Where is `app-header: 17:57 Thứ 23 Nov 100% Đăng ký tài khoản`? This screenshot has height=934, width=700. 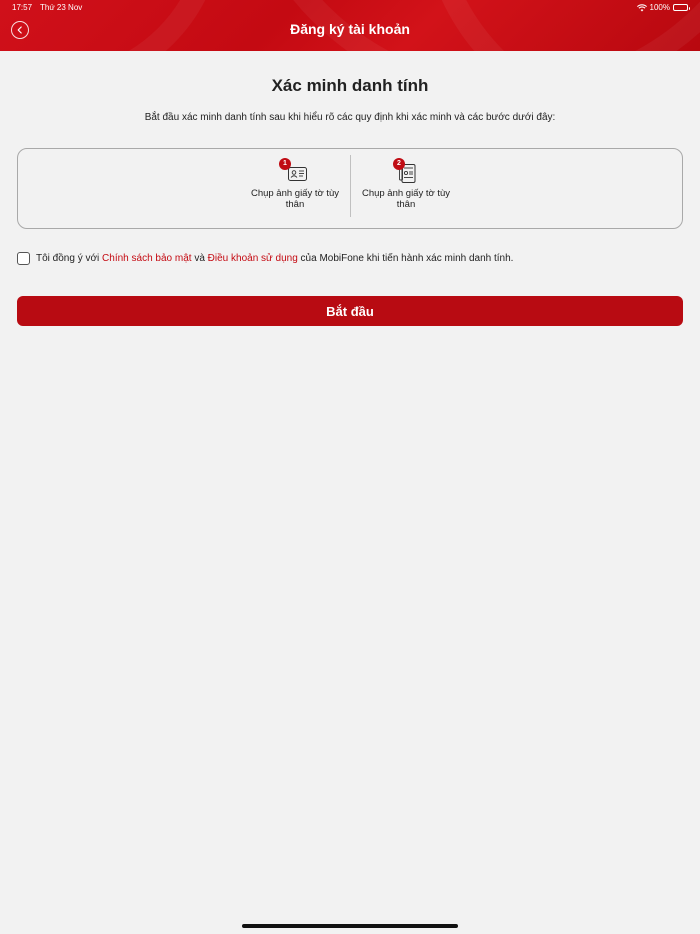
app-header: 17:57 Thứ 23 Nov 100% Đăng ký tài khoản is located at coordinates (350, 25).